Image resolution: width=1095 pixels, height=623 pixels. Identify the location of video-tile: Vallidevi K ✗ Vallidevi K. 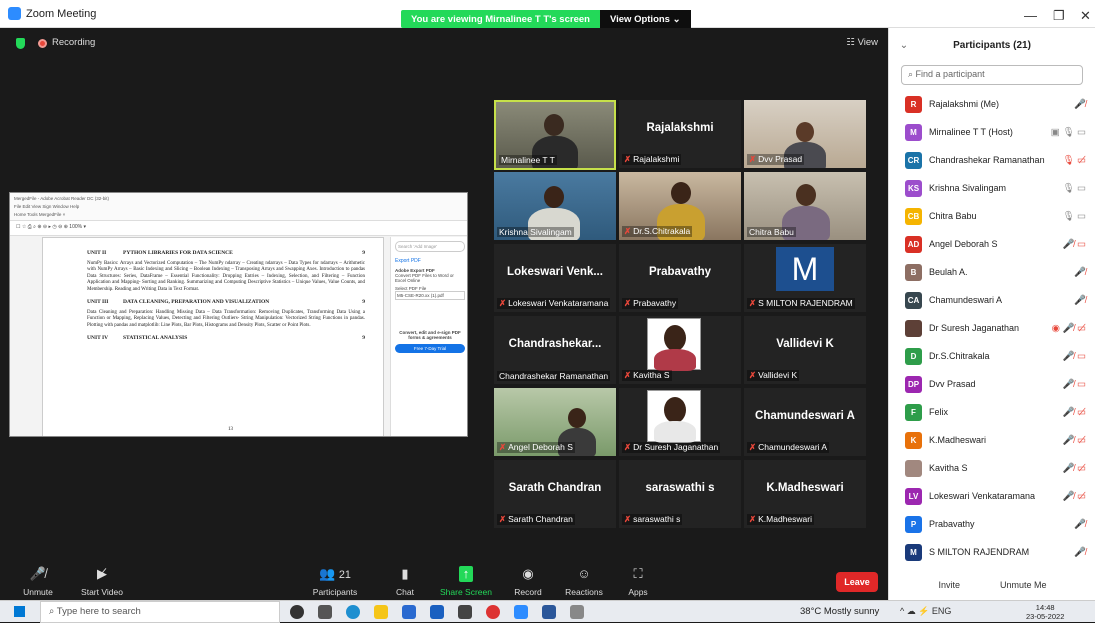
(805, 350).